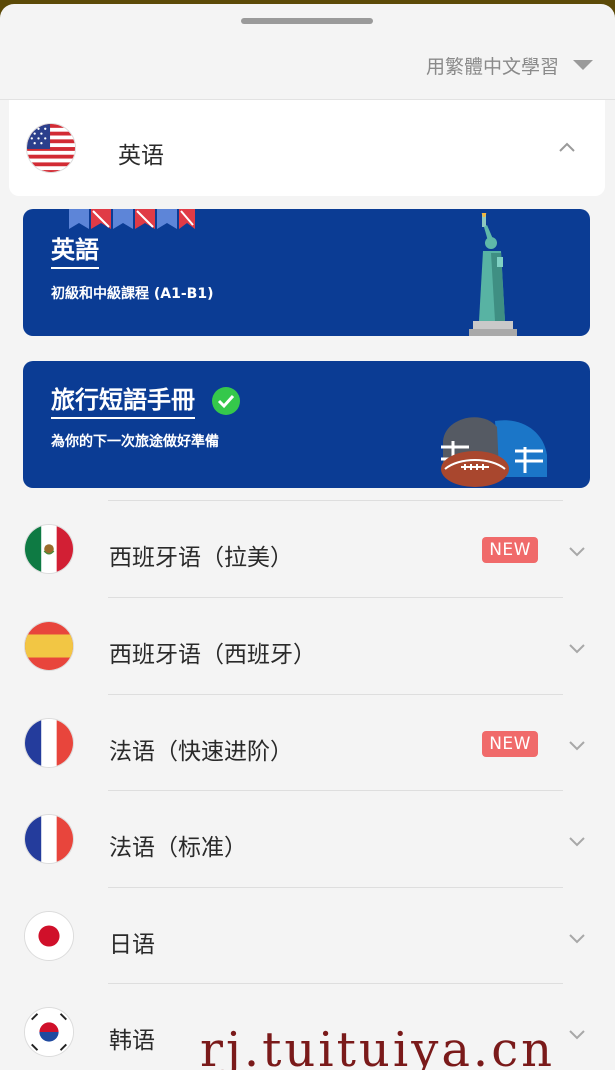 The width and height of the screenshot is (615, 1070). I want to click on statue-of-liberty-icon, so click(493, 274).